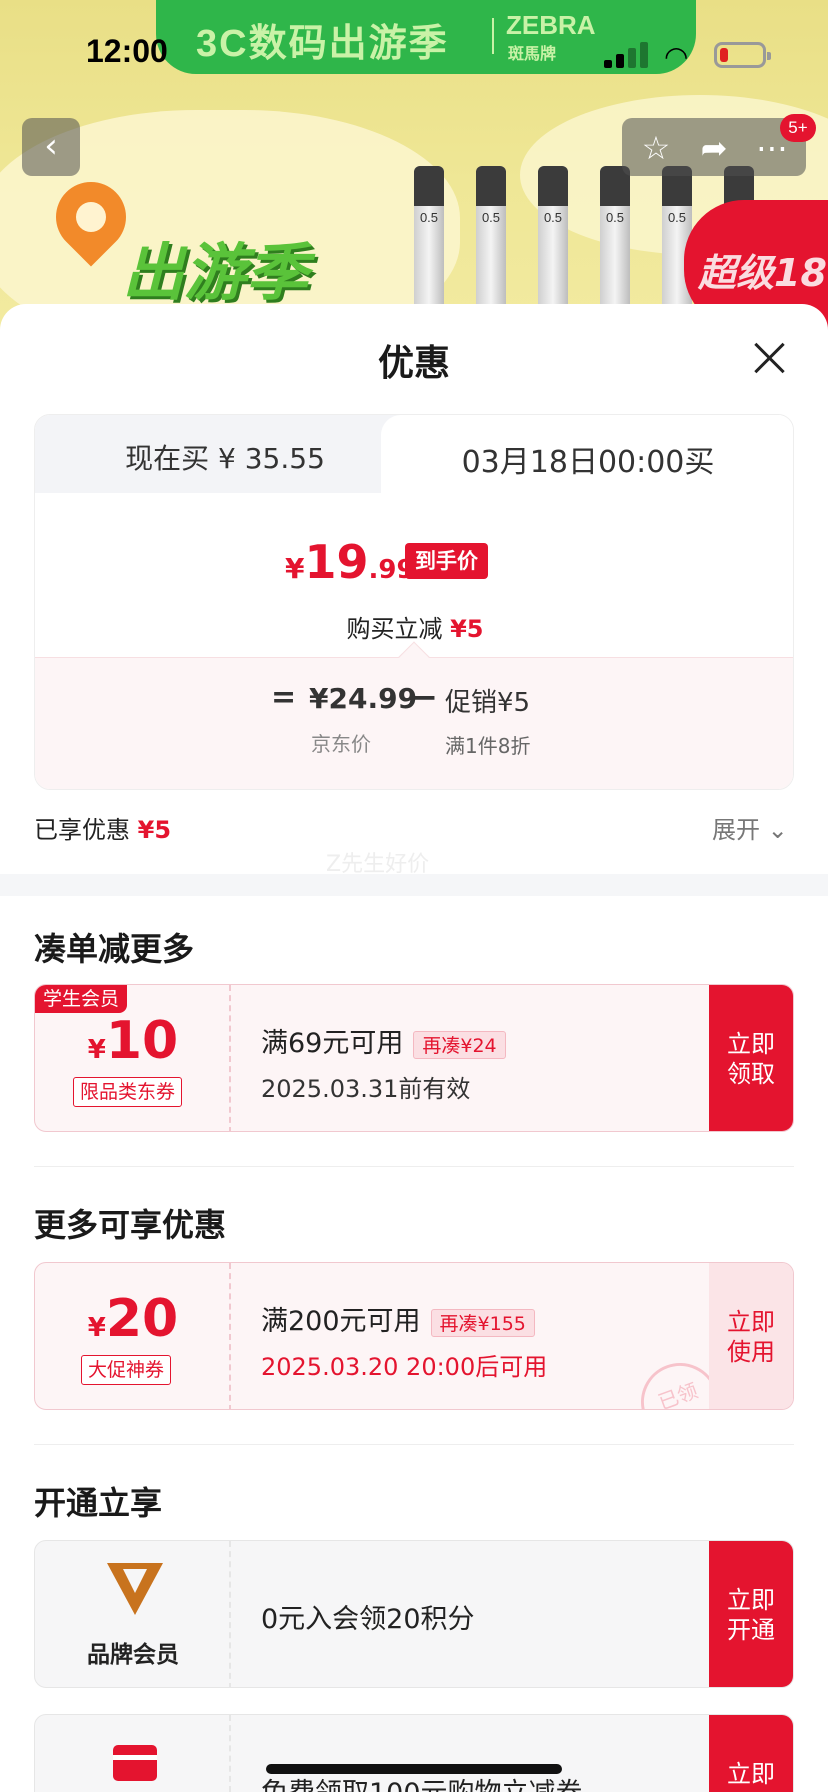 The height and width of the screenshot is (1792, 828). What do you see at coordinates (742, 55) in the screenshot?
I see `battery-icon` at bounding box center [742, 55].